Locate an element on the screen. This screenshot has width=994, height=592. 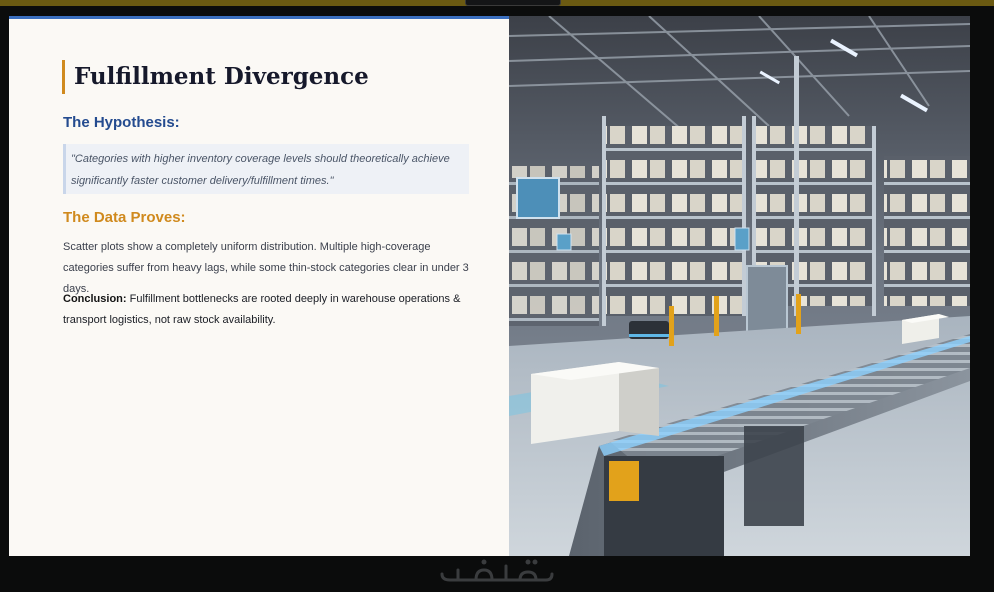
slide-title: Fulfillment Divergence is located at coordinates (215, 77).